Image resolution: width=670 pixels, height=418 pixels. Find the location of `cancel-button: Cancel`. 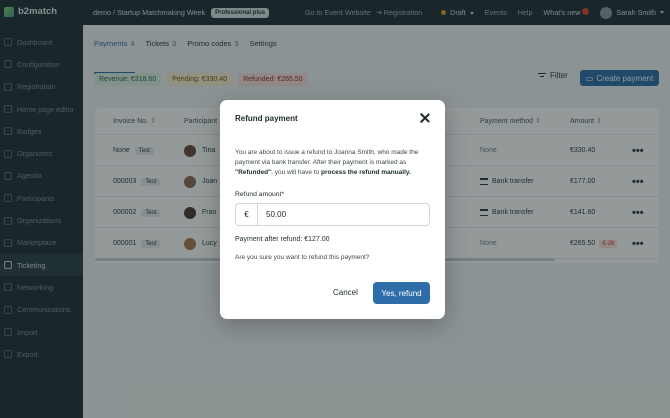

cancel-button: Cancel is located at coordinates (345, 292).